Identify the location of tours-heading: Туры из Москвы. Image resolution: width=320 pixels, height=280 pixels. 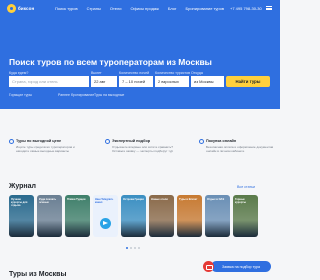
(38, 274).